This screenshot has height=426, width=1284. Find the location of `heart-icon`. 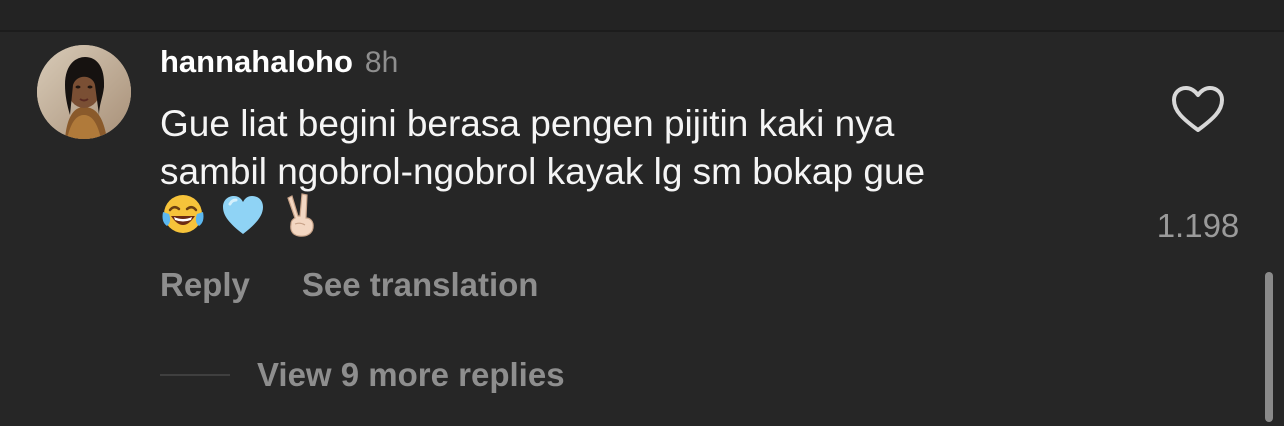

heart-icon is located at coordinates (1198, 109).